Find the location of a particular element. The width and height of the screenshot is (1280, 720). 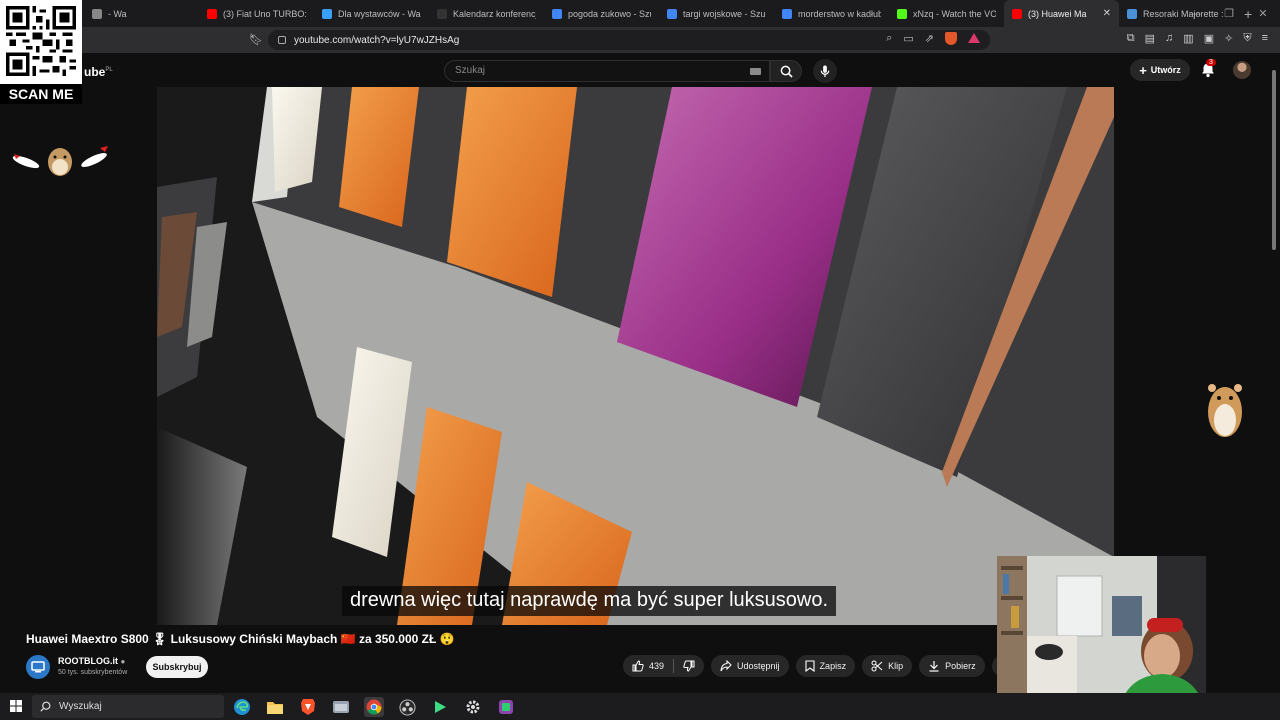

scrollbar-thumb is located at coordinates (1274, 160).